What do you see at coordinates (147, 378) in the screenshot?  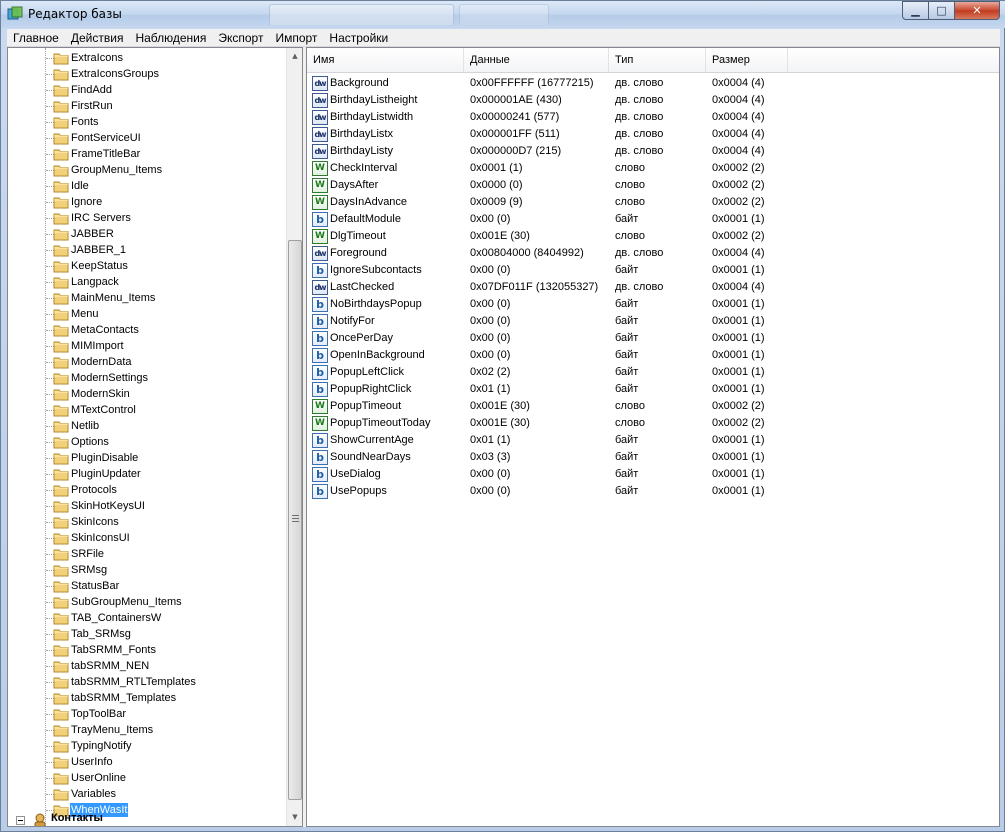 I see `tree-item: ModernSettings` at bounding box center [147, 378].